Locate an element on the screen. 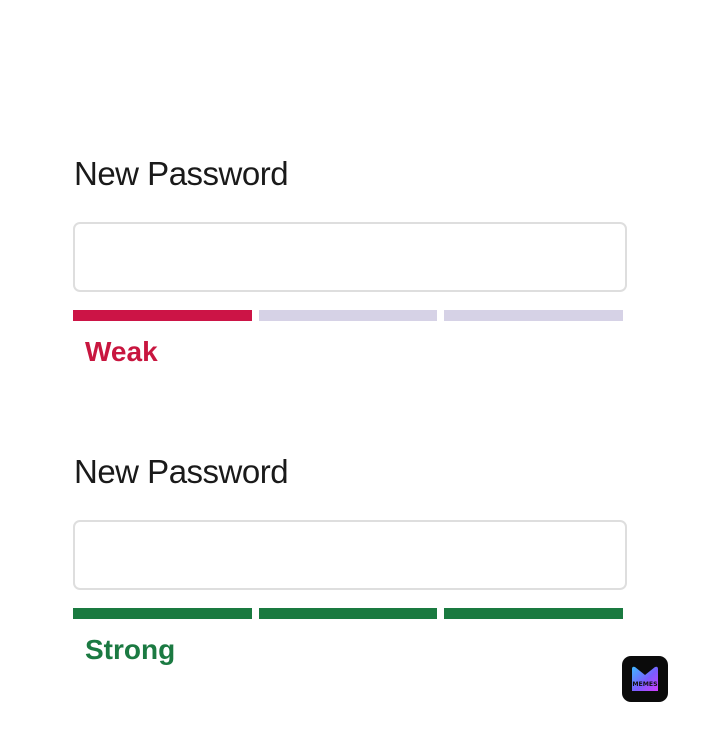 This screenshot has height=739, width=710. strength-label-strong: Strong is located at coordinates (130, 649).